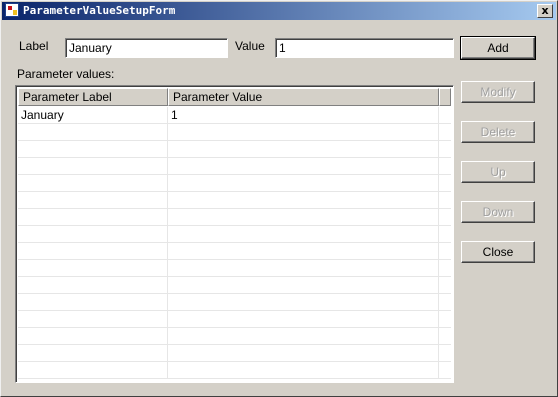 This screenshot has width=558, height=397. Describe the element at coordinates (303, 115) in the screenshot. I see `parameter-value-cell: 1` at that location.